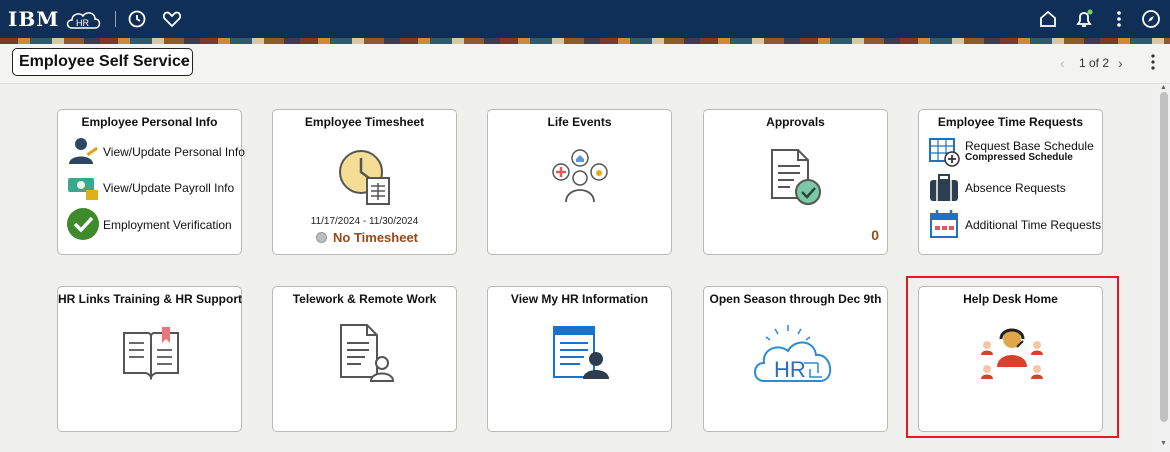 This screenshot has height=452, width=1170. I want to click on tile-title: View My HR Information, so click(579, 299).